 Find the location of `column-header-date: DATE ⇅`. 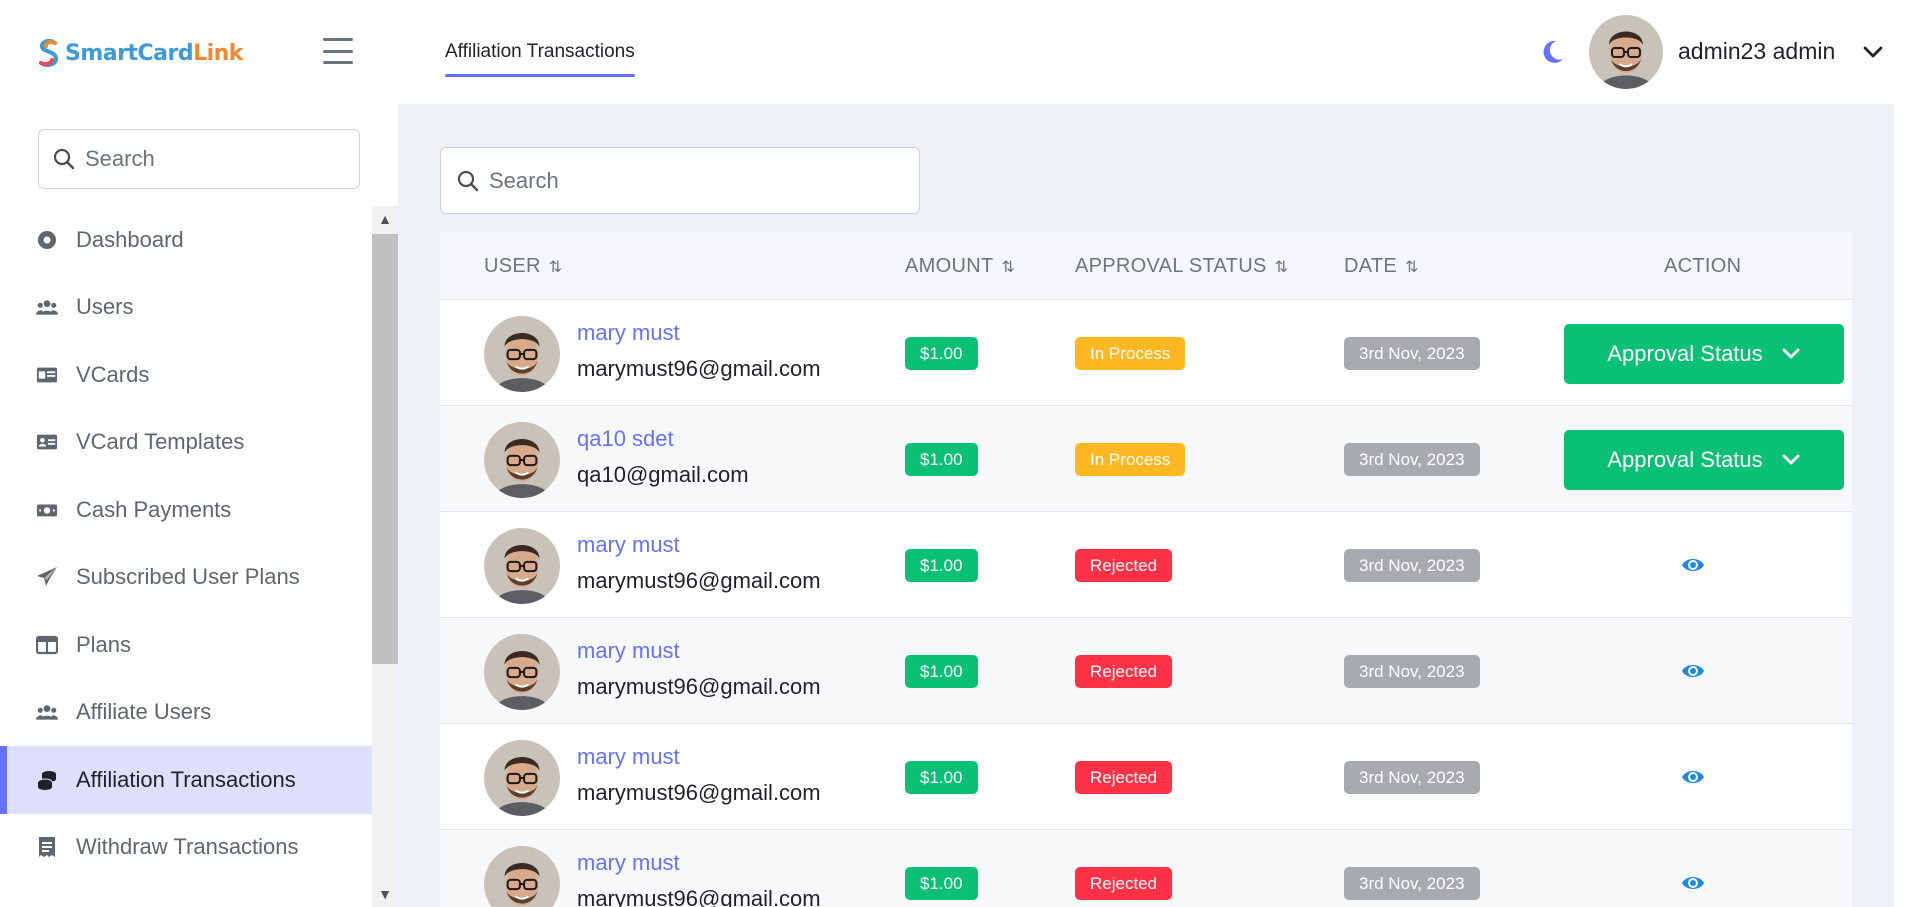

column-header-date: DATE ⇅ is located at coordinates (1381, 266).